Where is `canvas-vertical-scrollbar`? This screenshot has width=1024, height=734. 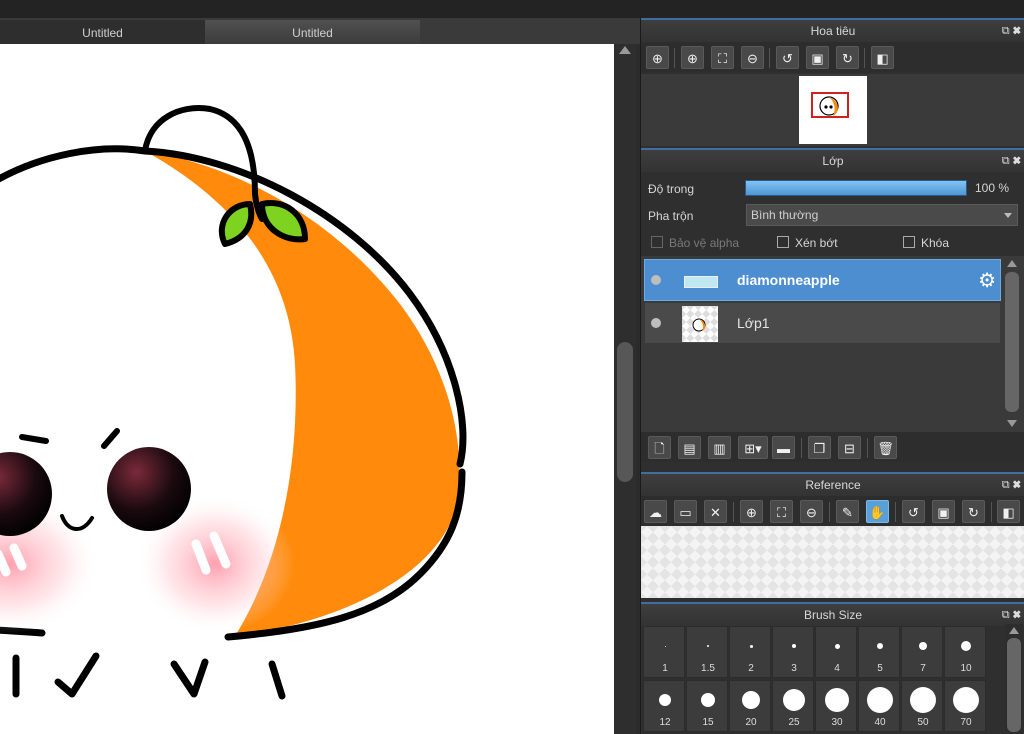 canvas-vertical-scrollbar is located at coordinates (625, 389).